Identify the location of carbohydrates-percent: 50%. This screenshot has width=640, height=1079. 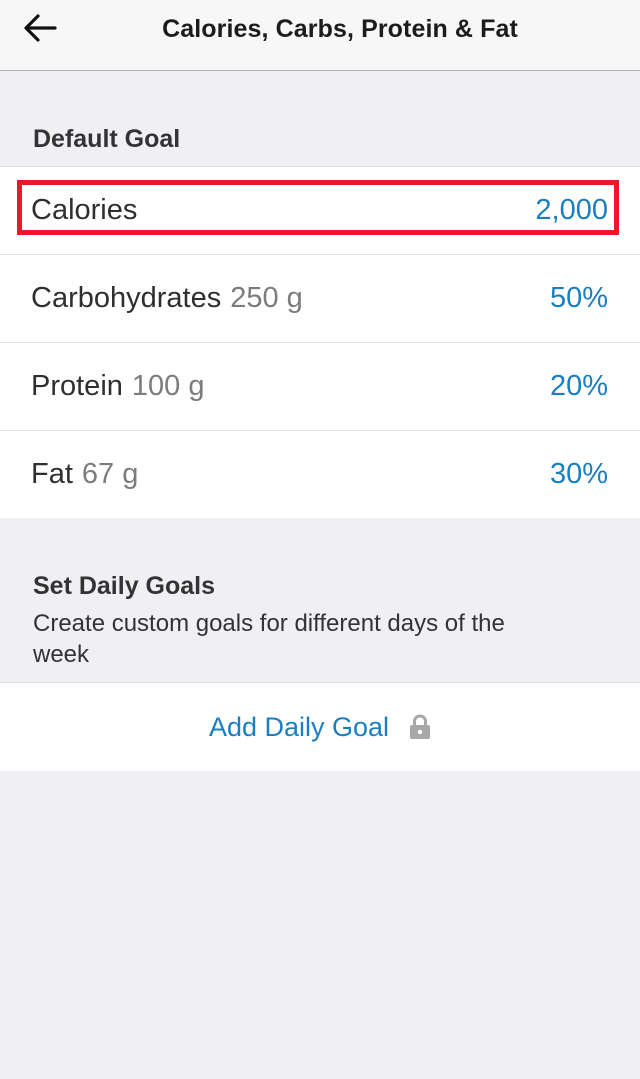
(578, 298).